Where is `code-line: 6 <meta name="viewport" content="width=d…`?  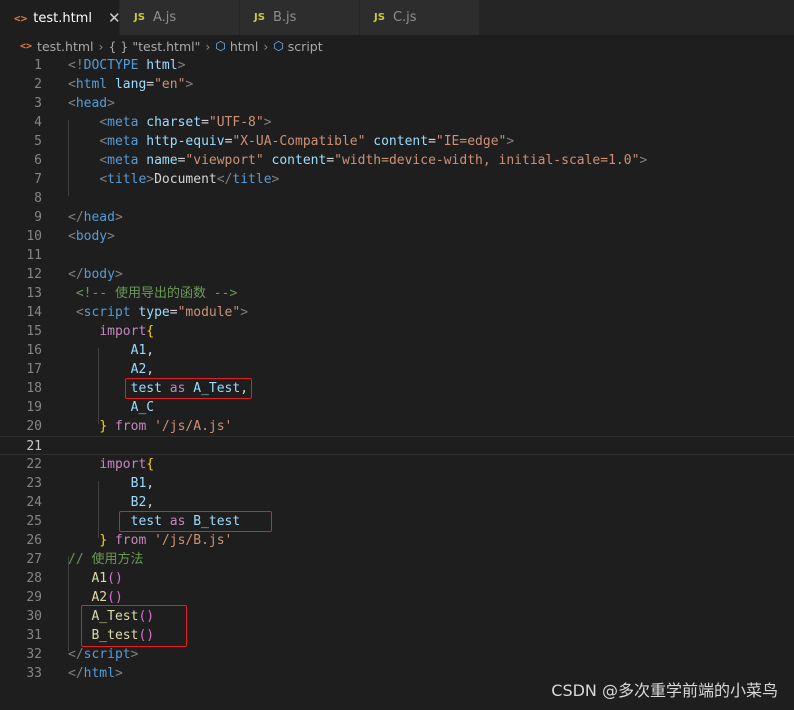 code-line: 6 <meta name="viewport" content="width=d… is located at coordinates (397, 160).